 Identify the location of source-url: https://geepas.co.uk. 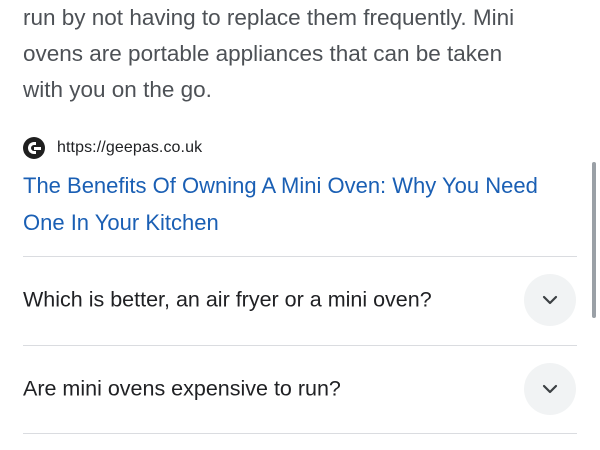
(129, 148).